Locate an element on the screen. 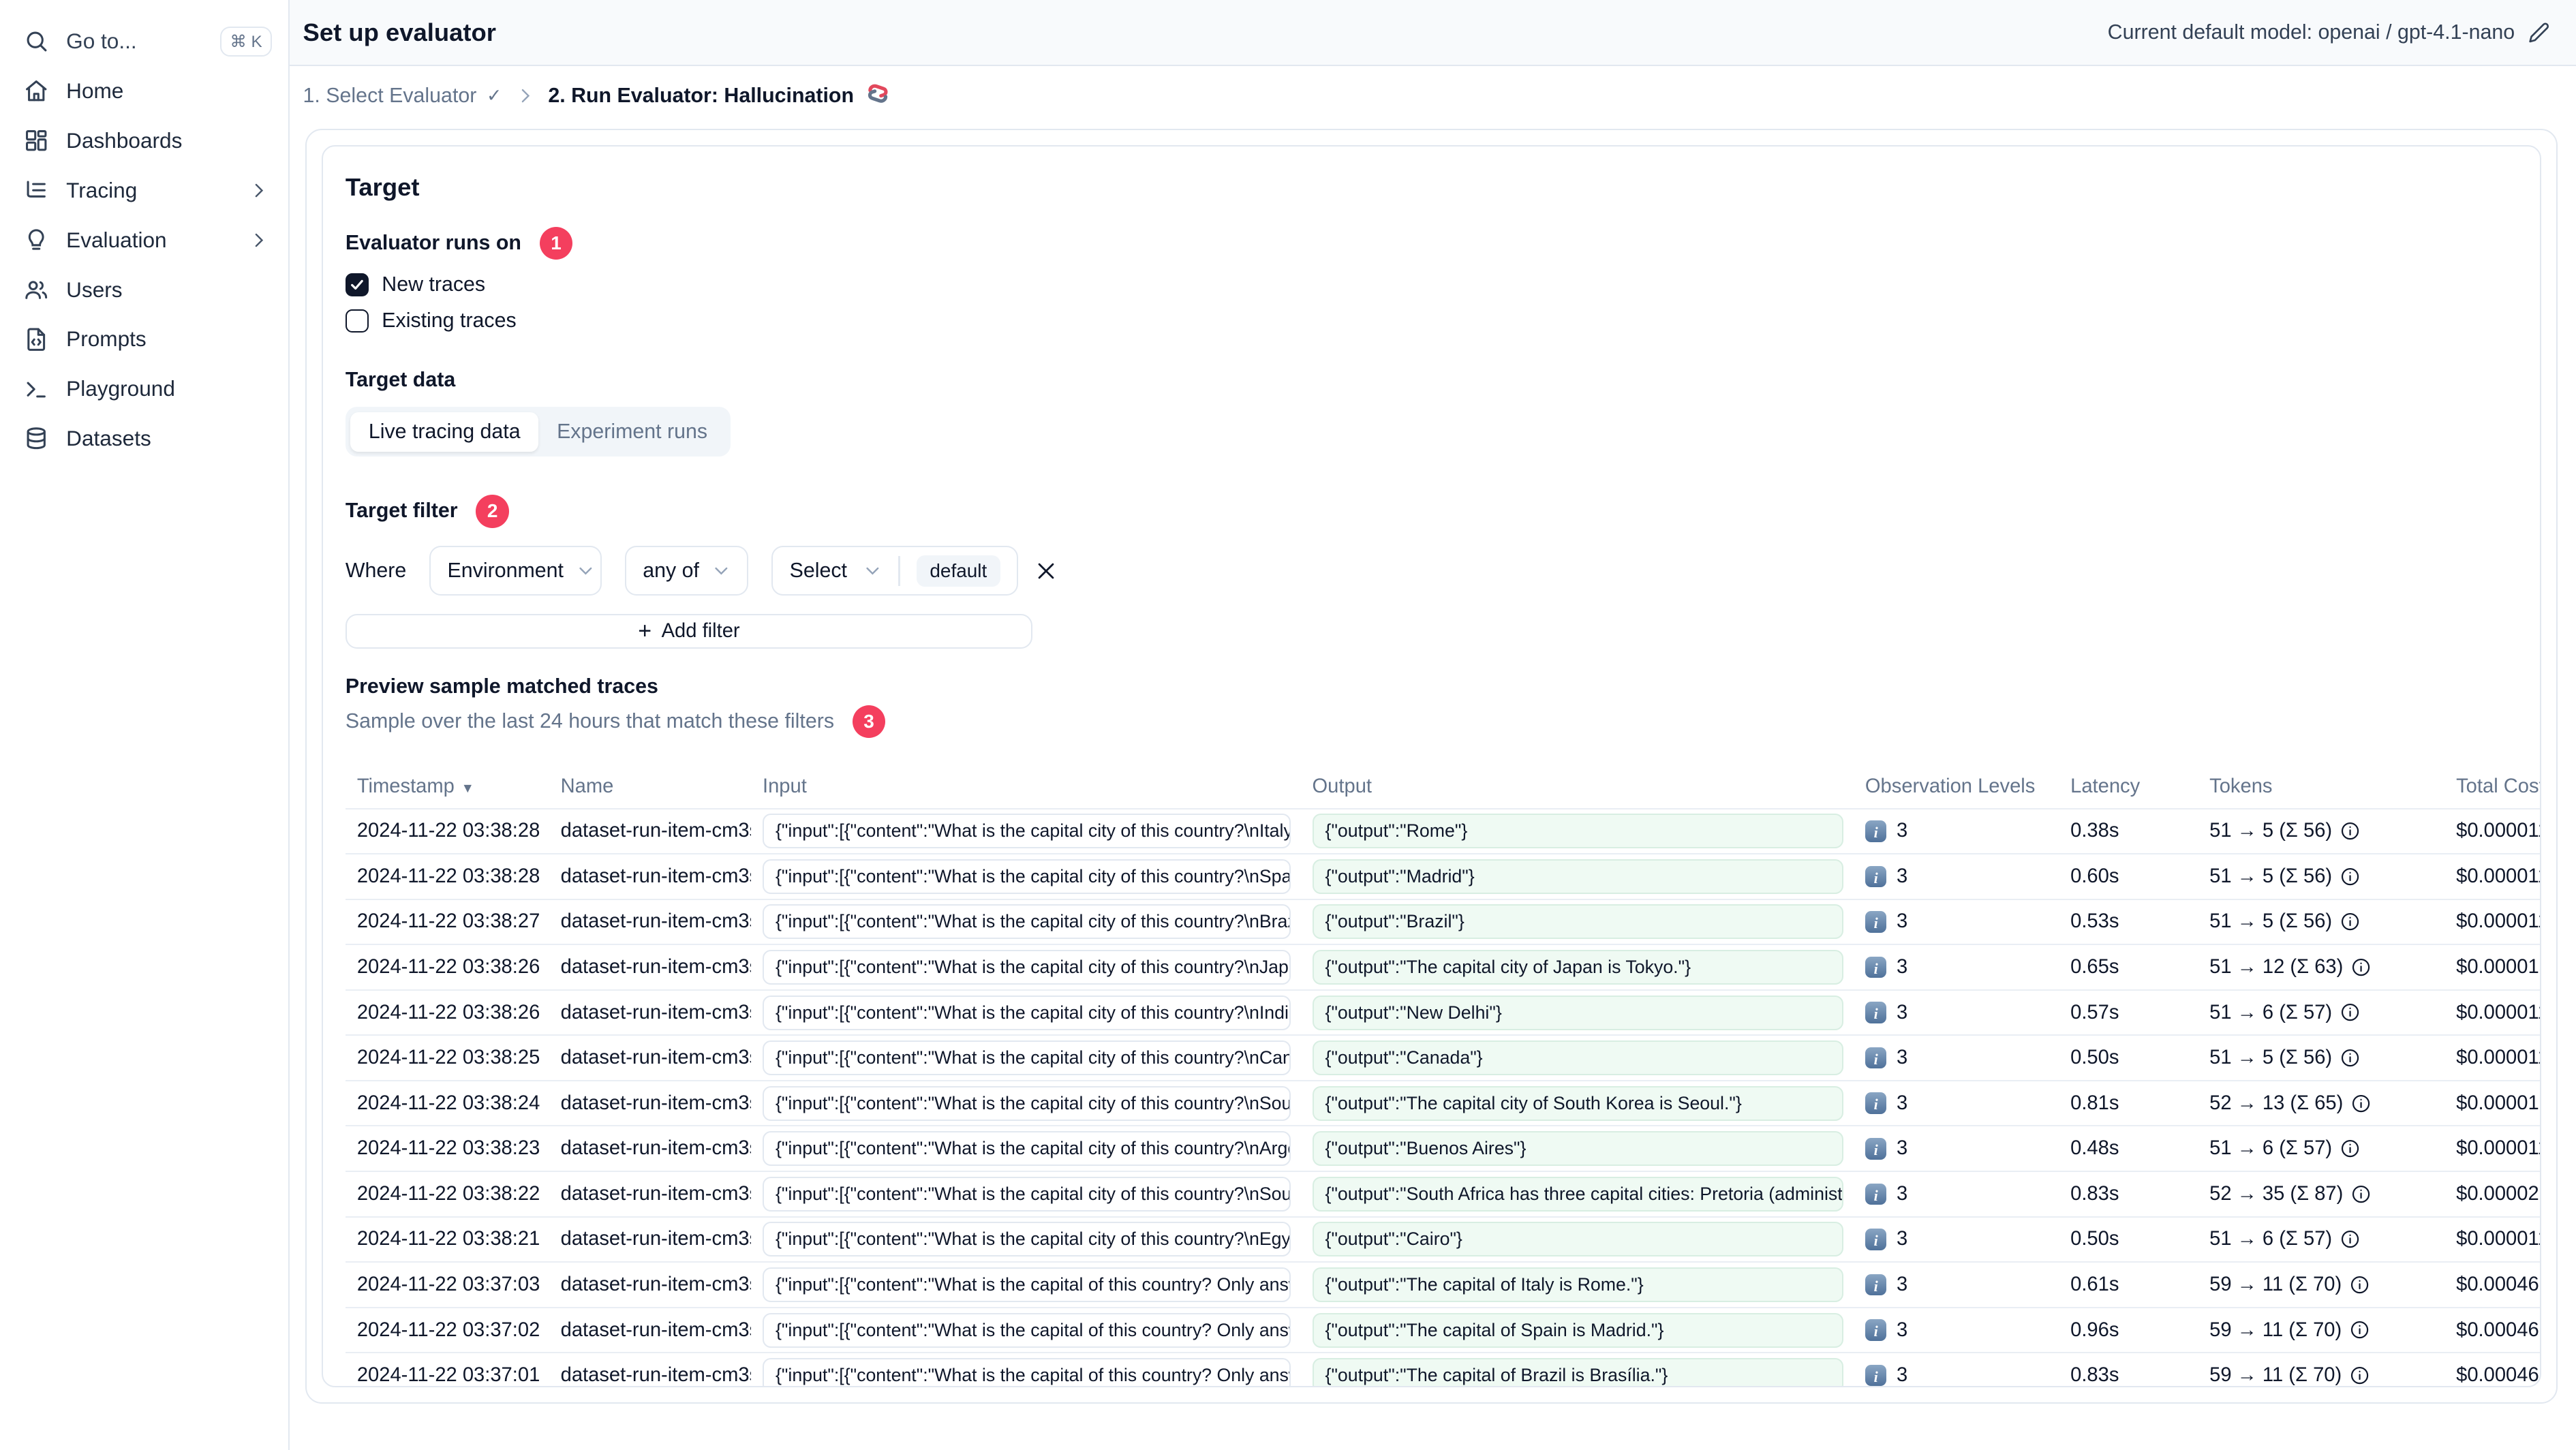 The width and height of the screenshot is (2576, 1450). column-header-tokens: Tokens is located at coordinates (2321, 786).